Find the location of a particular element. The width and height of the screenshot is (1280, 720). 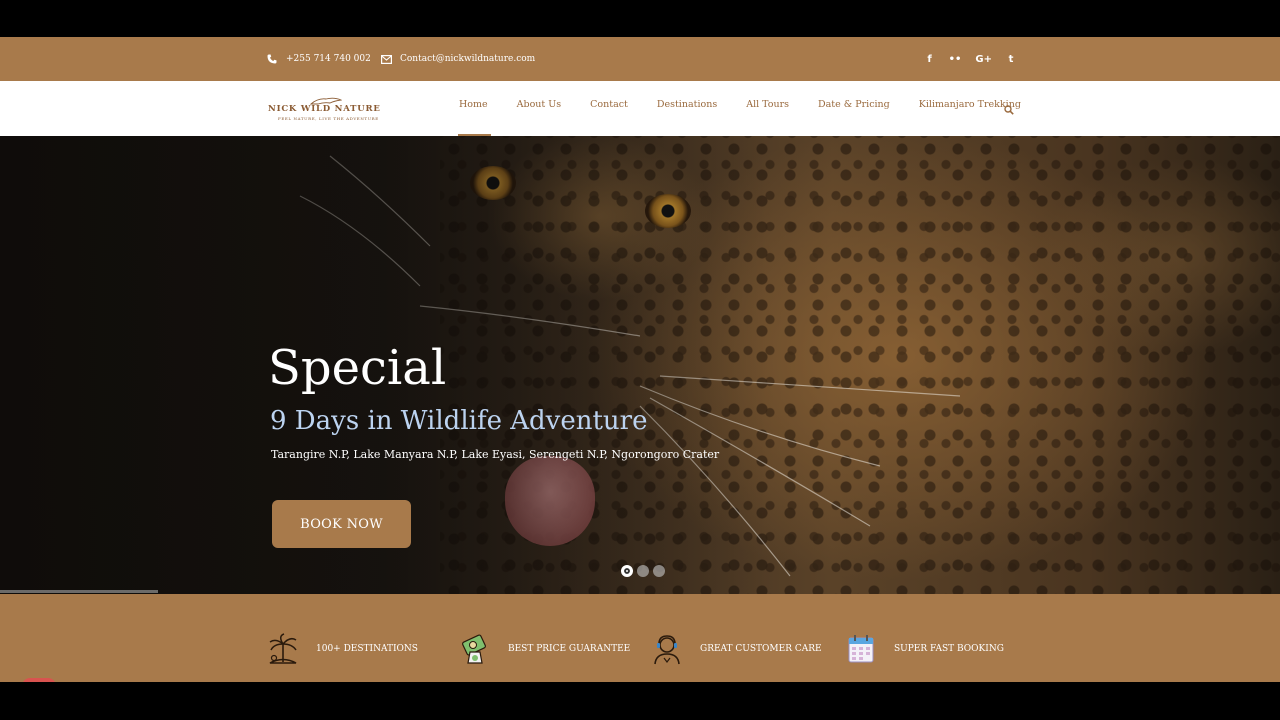

calendar-icon is located at coordinates (861, 649).